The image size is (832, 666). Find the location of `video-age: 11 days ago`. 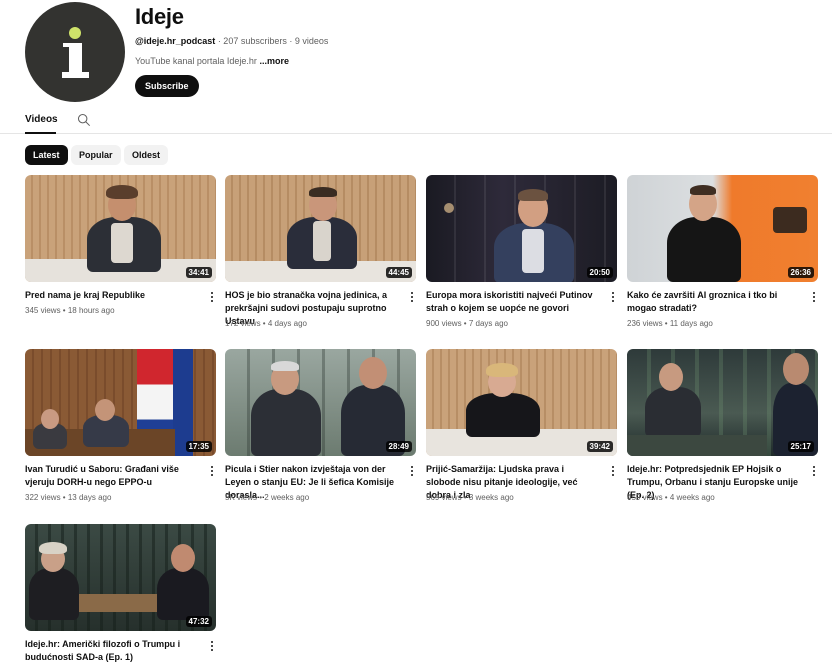

video-age: 11 days ago is located at coordinates (691, 323).